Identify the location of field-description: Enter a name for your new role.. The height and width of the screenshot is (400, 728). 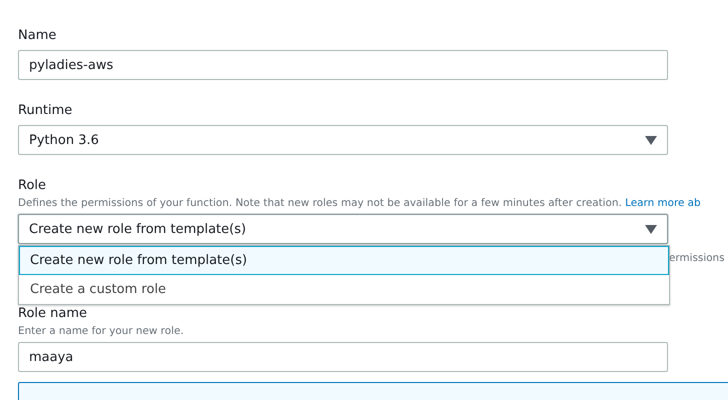
(101, 331).